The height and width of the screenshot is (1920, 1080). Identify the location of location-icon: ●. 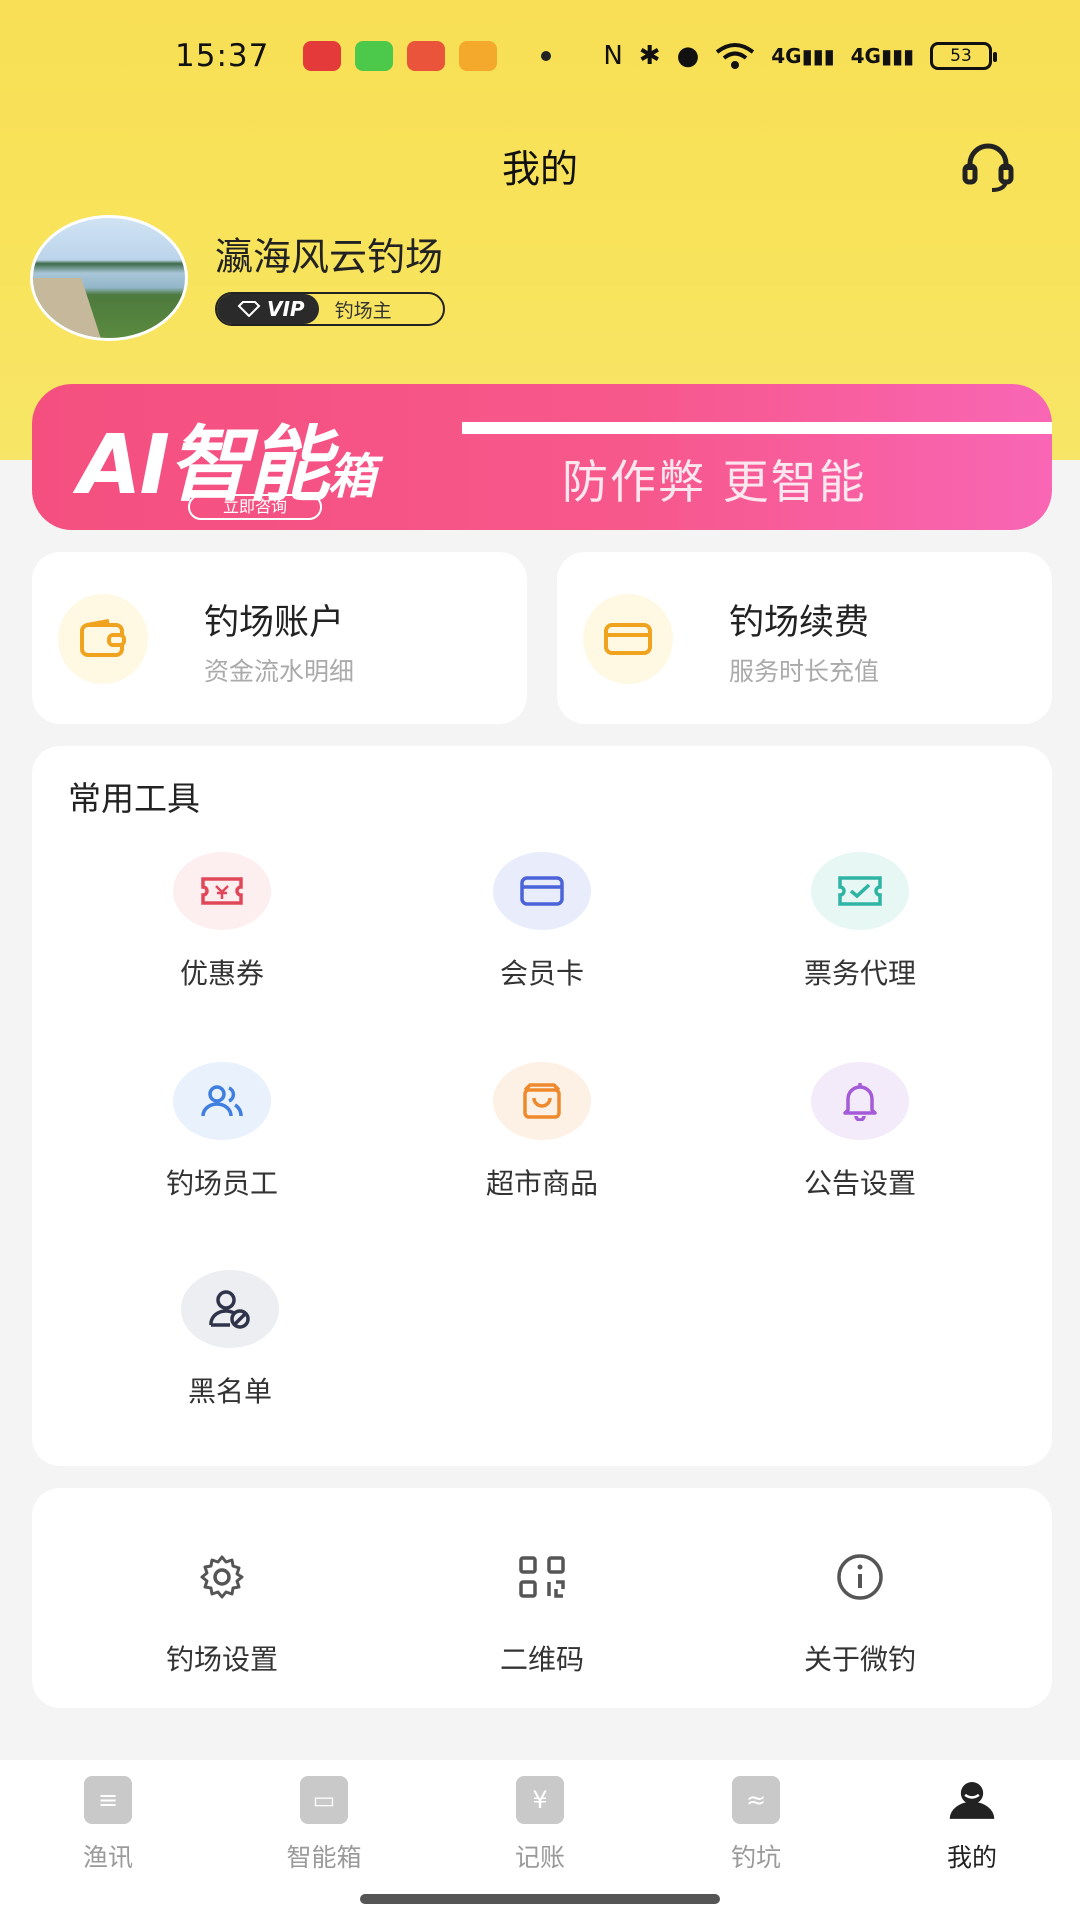
(688, 56).